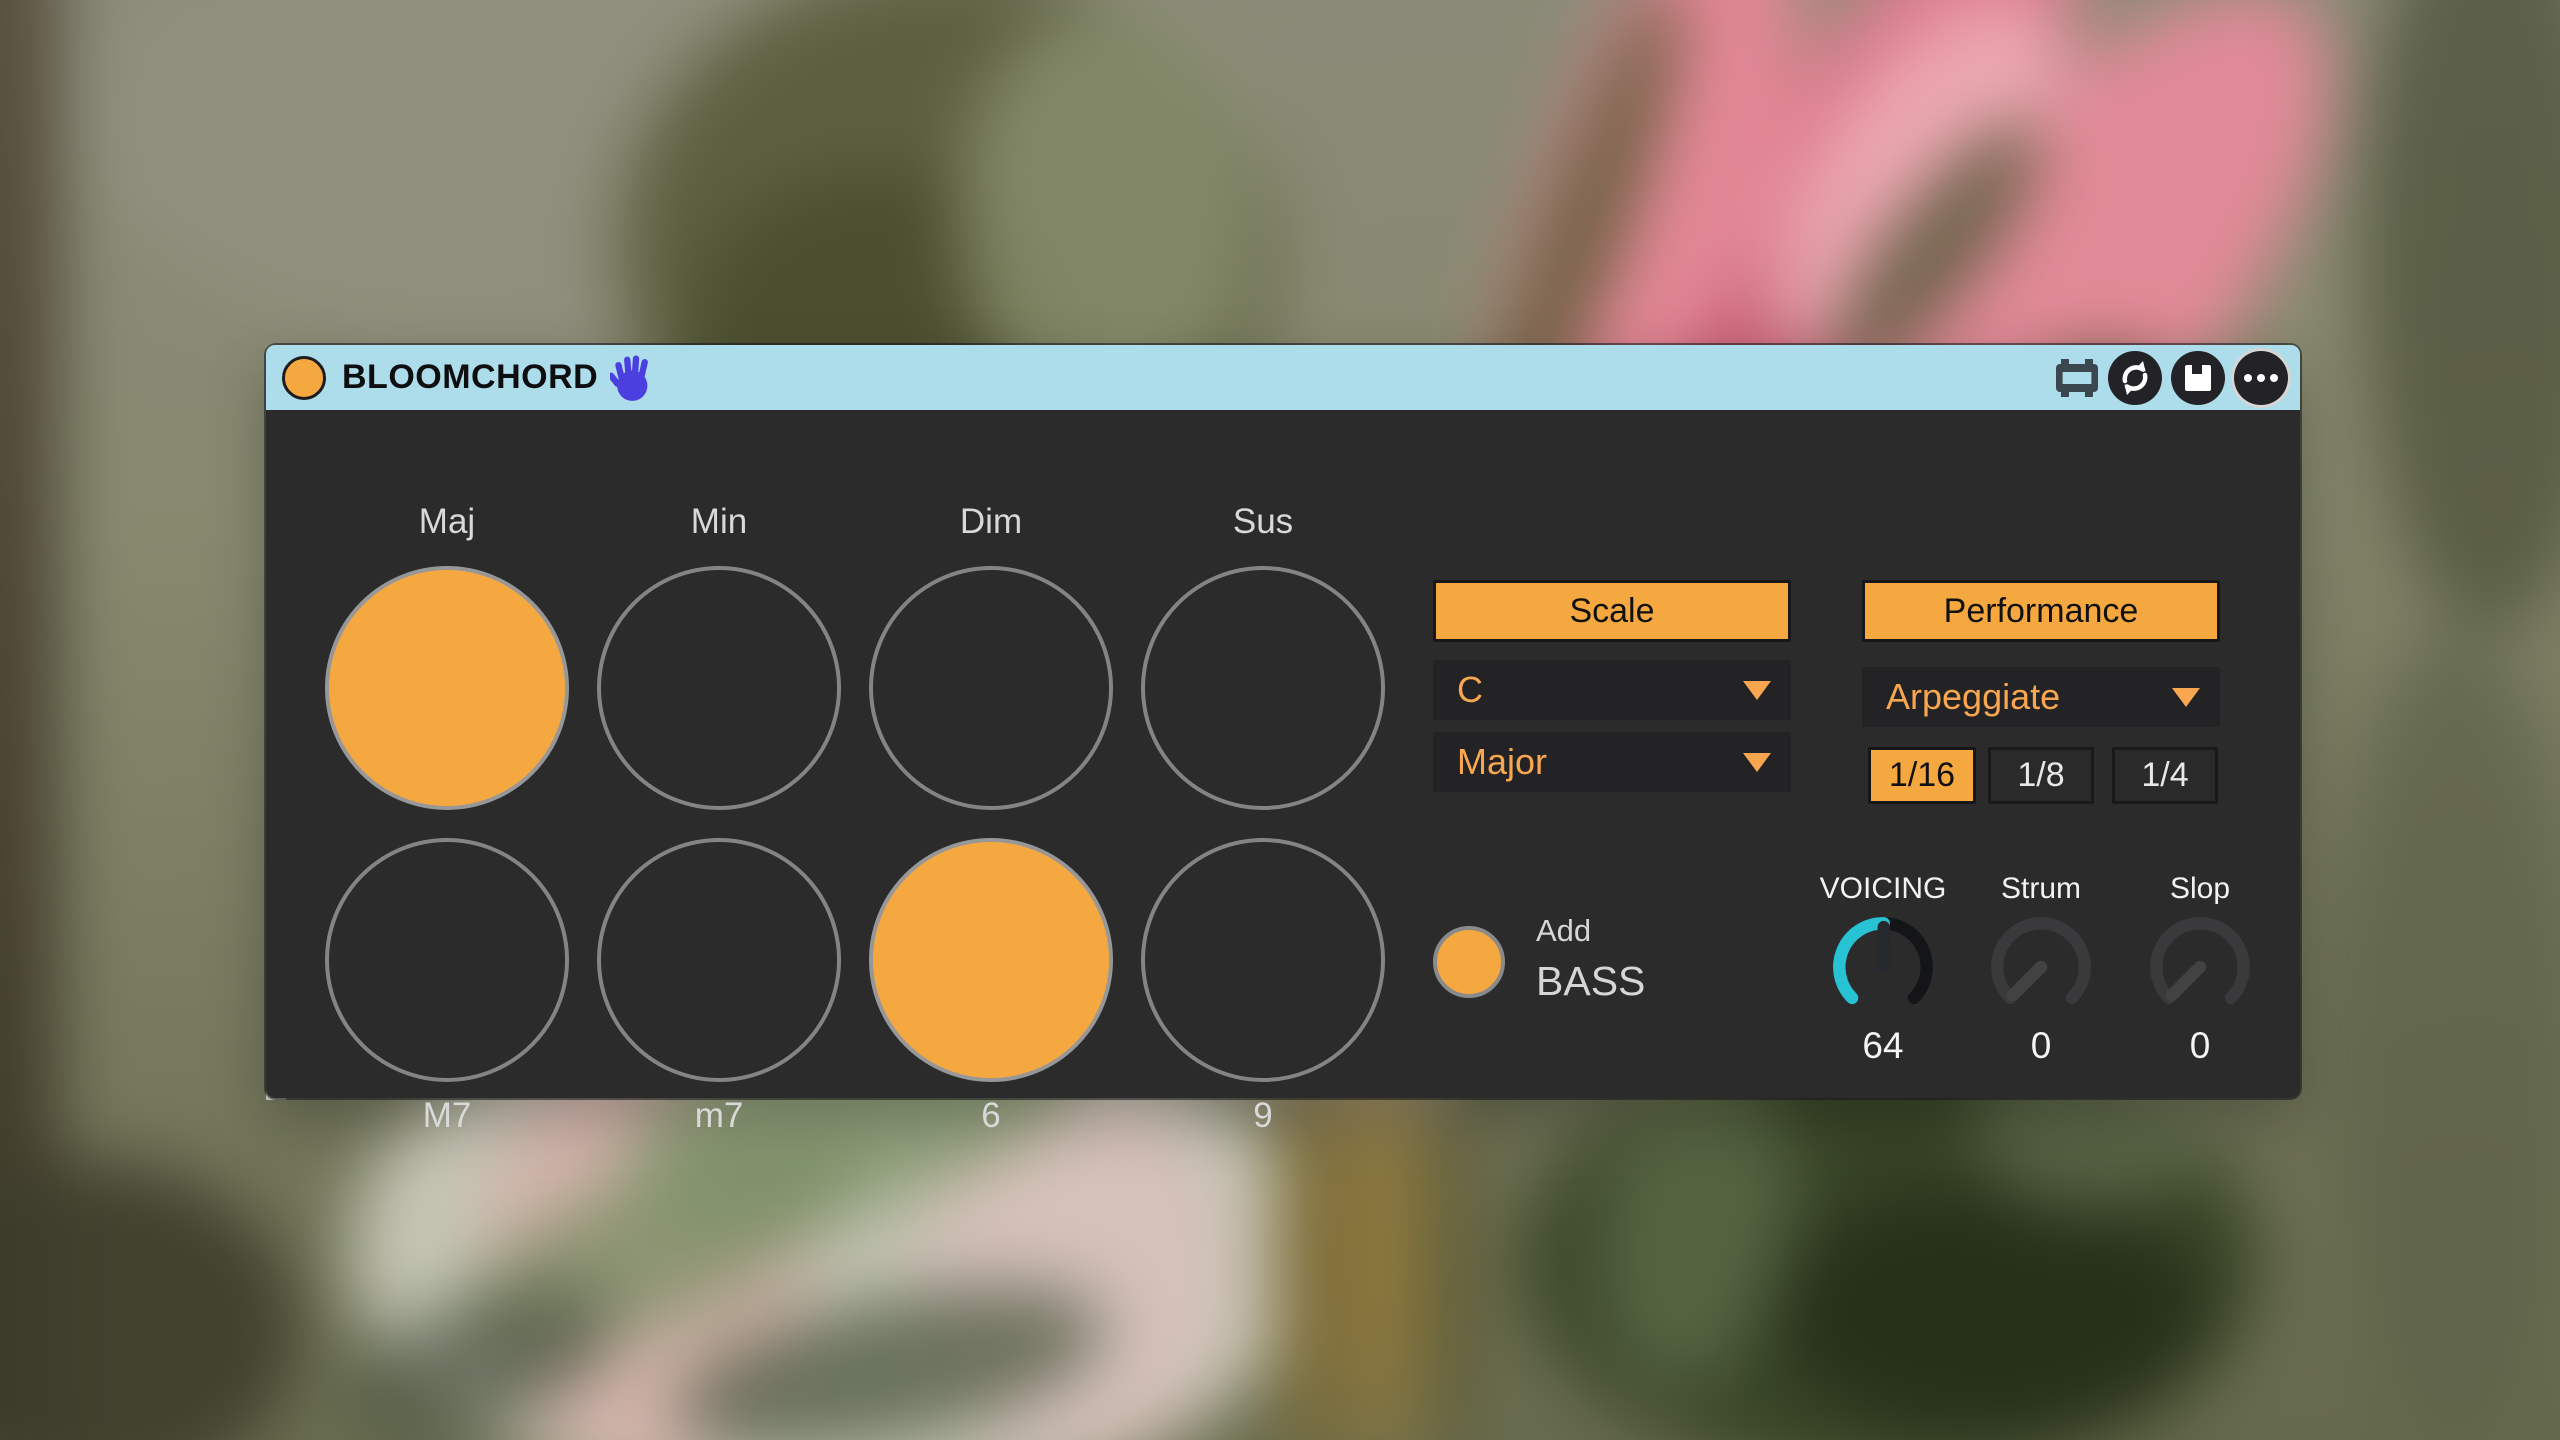 This screenshot has width=2560, height=1440. I want to click on voicing-knob, so click(1883, 967).